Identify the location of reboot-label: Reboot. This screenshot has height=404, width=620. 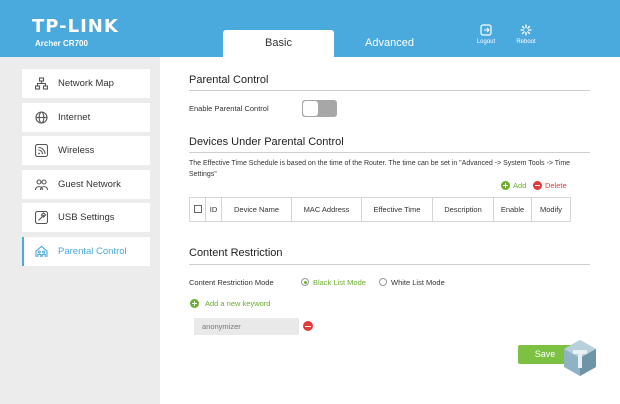
(526, 42).